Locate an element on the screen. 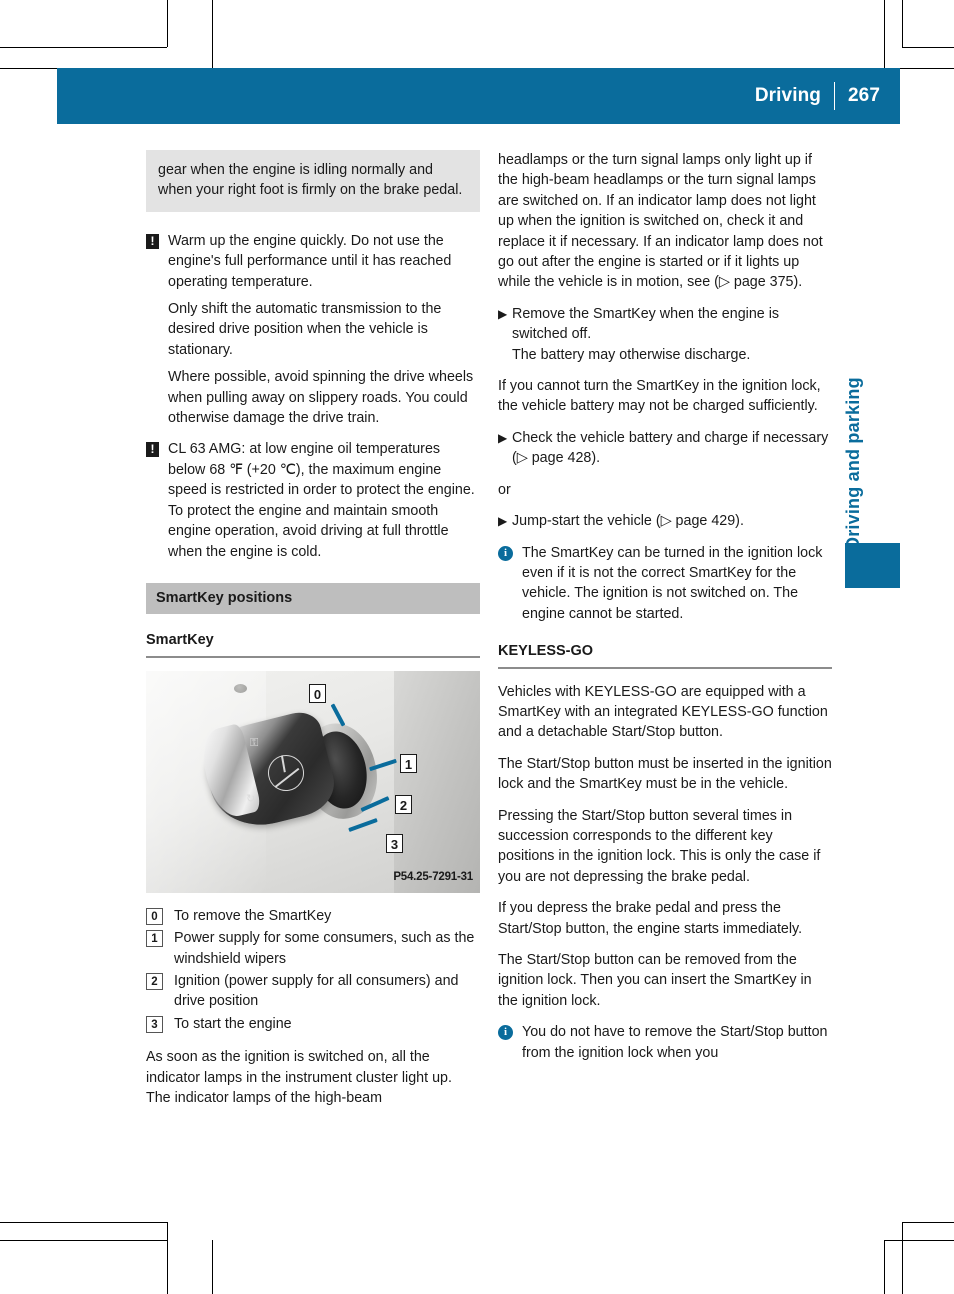  crop-mark-bottom-left-h2 is located at coordinates (83, 1240).